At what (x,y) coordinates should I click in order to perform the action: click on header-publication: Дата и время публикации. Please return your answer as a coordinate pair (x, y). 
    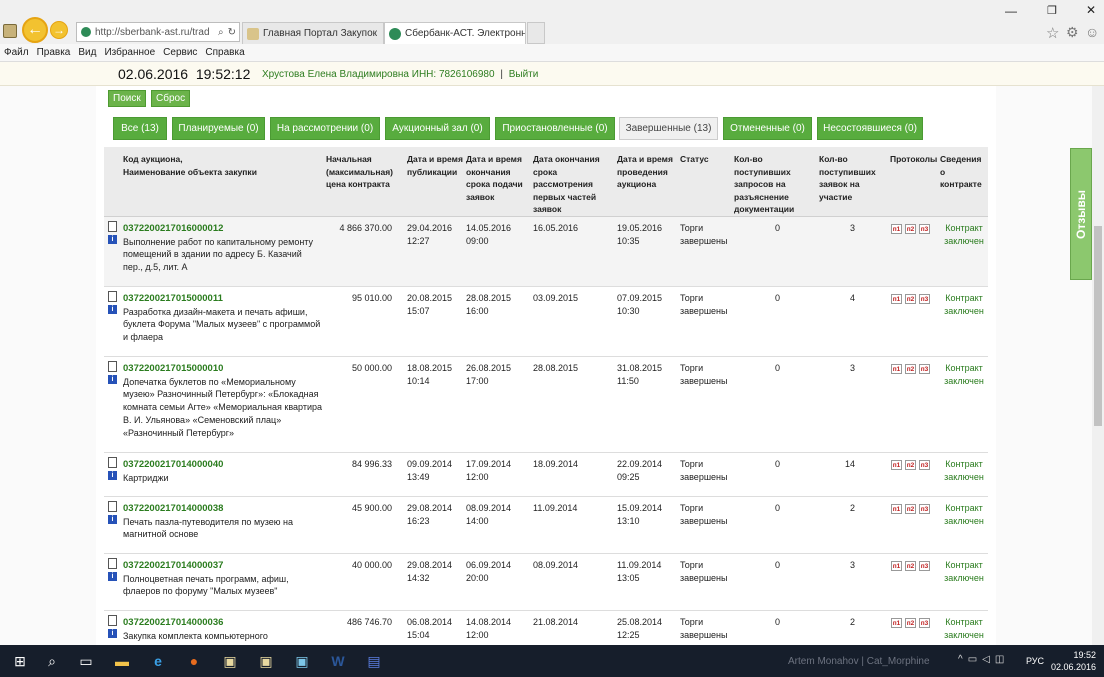
    Looking at the image, I should click on (435, 165).